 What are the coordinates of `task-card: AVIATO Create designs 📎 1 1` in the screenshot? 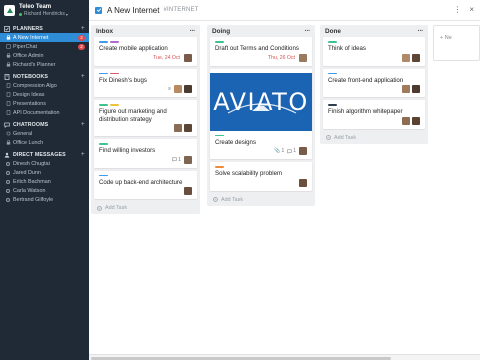 It's located at (261, 113).